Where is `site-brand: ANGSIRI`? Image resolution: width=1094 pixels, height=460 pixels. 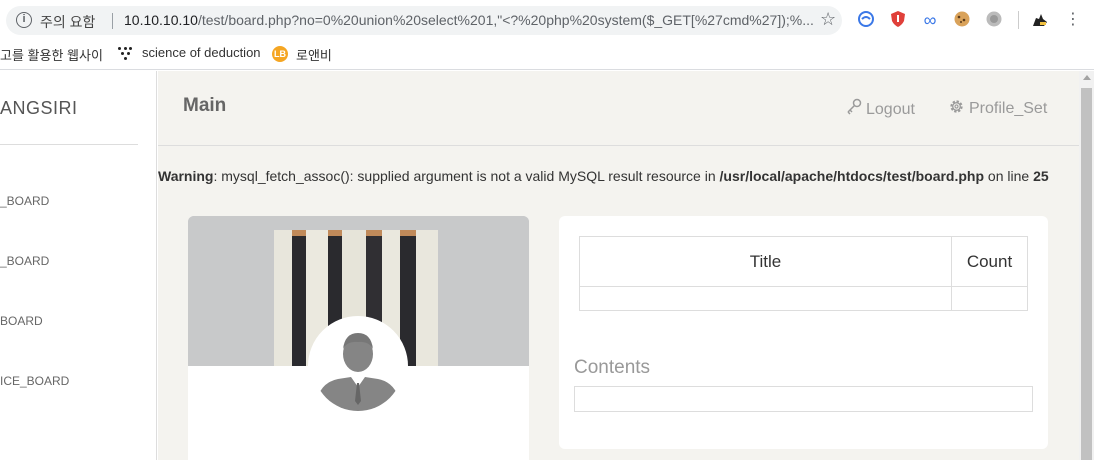 site-brand: ANGSIRI is located at coordinates (39, 108).